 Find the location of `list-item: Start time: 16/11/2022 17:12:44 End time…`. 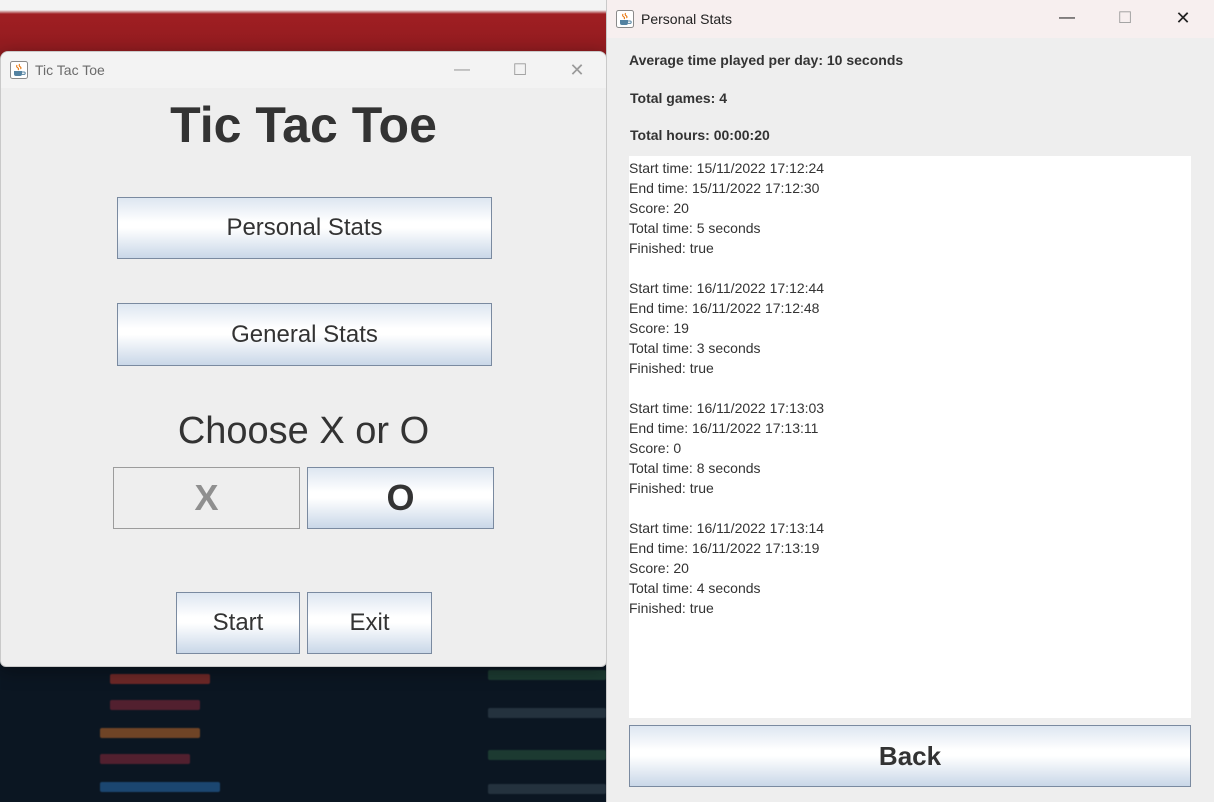

list-item: Start time: 16/11/2022 17:12:44 End time… is located at coordinates (910, 328).